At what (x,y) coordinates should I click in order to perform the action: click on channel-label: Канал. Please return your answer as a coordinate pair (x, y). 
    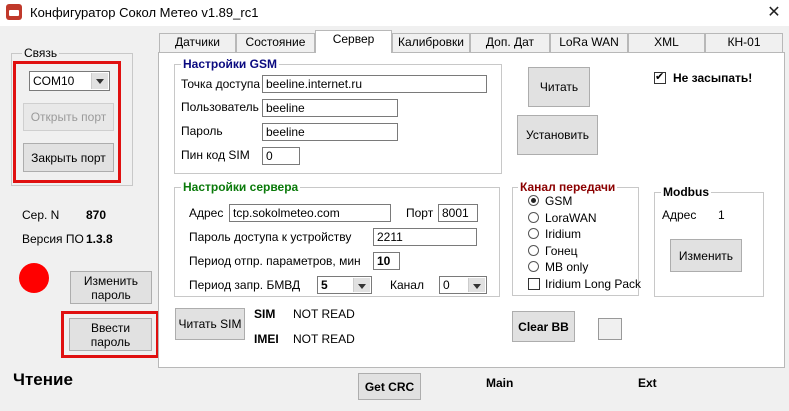
    Looking at the image, I should click on (407, 285).